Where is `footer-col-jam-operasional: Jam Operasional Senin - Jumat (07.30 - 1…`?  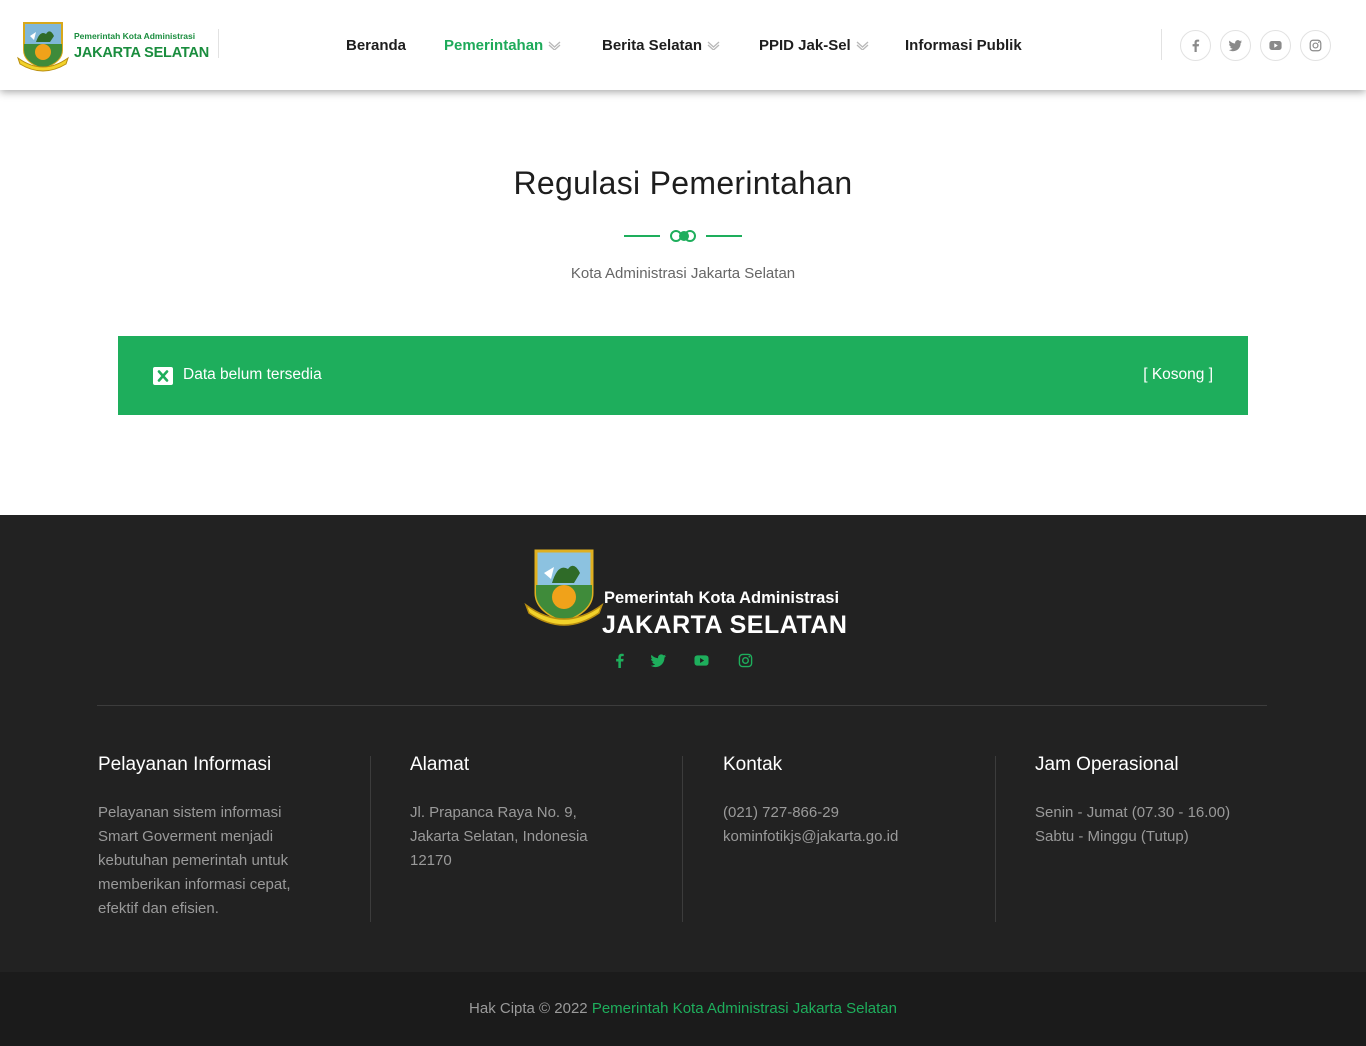
footer-col-jam-operasional: Jam Operasional Senin - Jumat (07.30 - 1… is located at coordinates (1165, 800).